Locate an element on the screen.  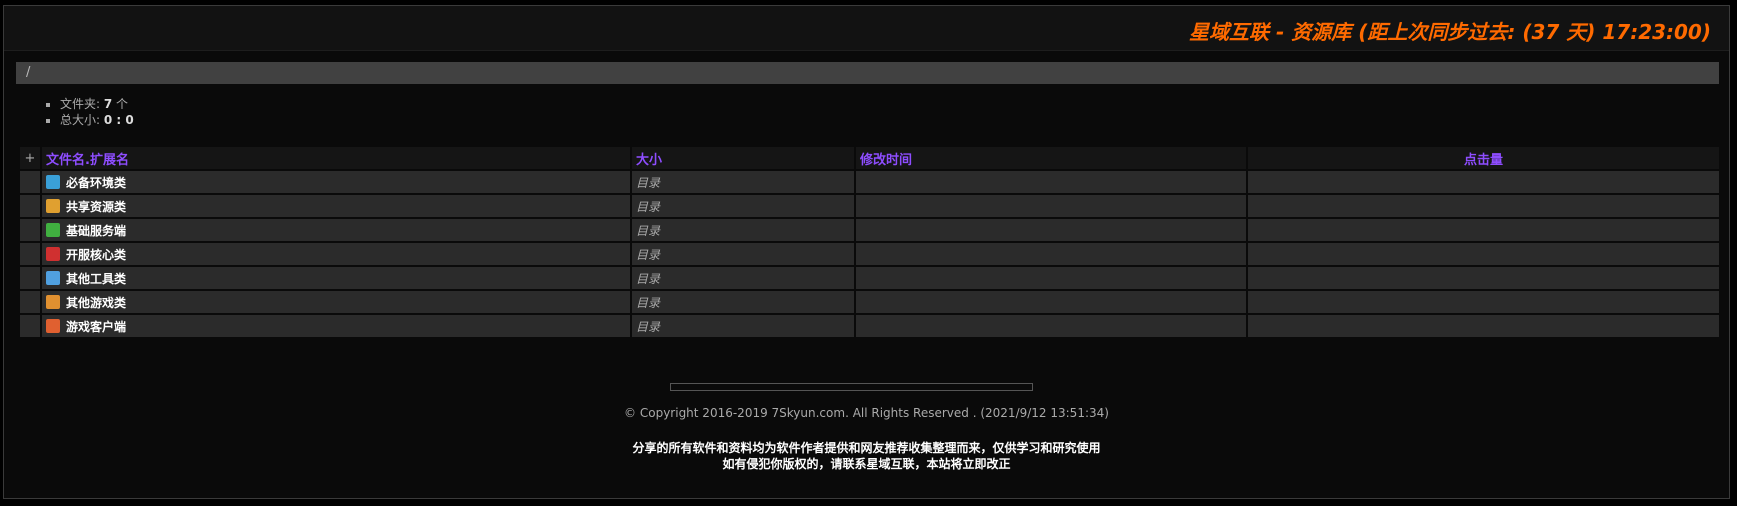
name-cell: 必备环境类 is located at coordinates (336, 182).